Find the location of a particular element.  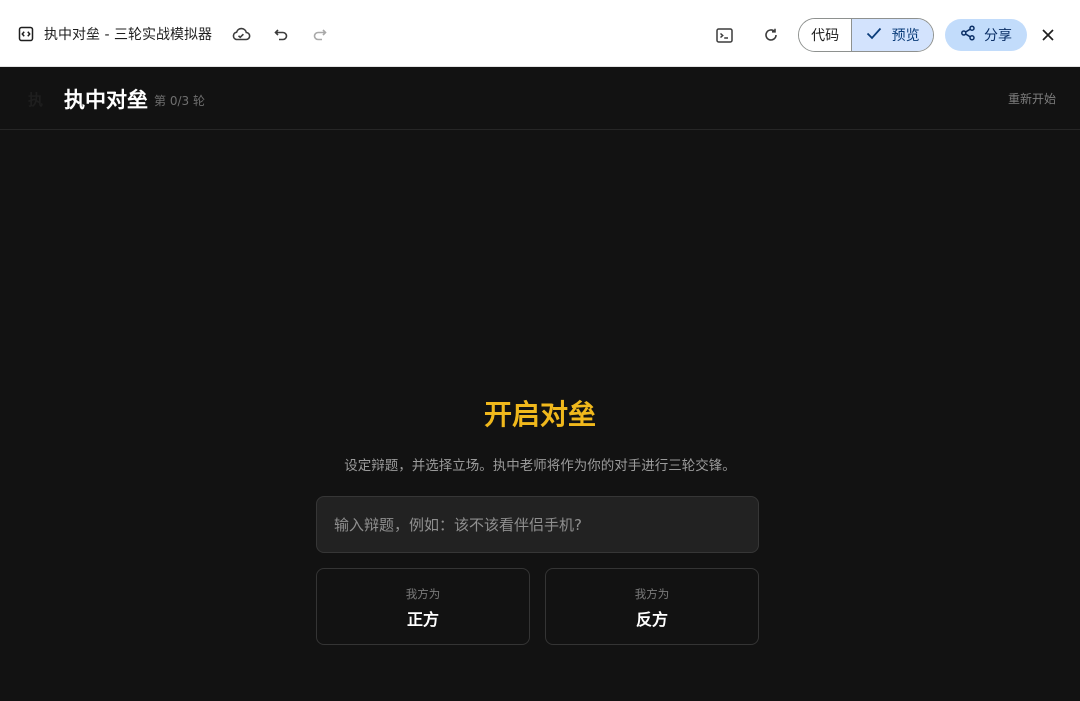

pro-side-label: 正方 is located at coordinates (422, 619).